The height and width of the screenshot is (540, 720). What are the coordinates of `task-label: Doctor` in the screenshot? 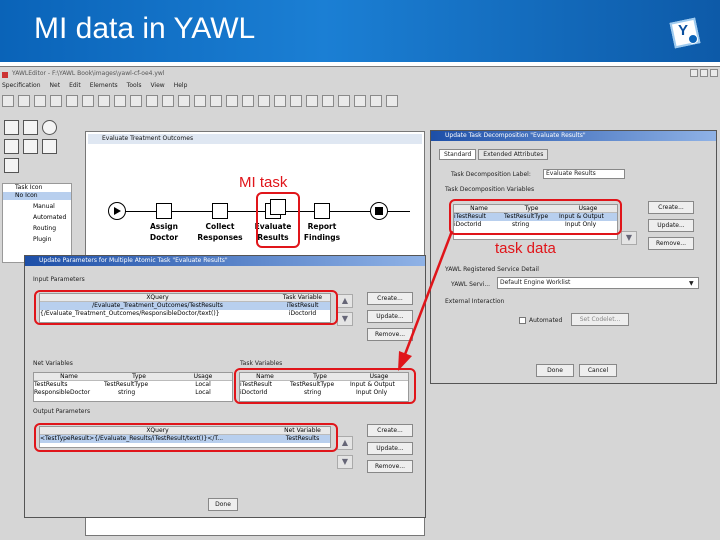 It's located at (164, 237).